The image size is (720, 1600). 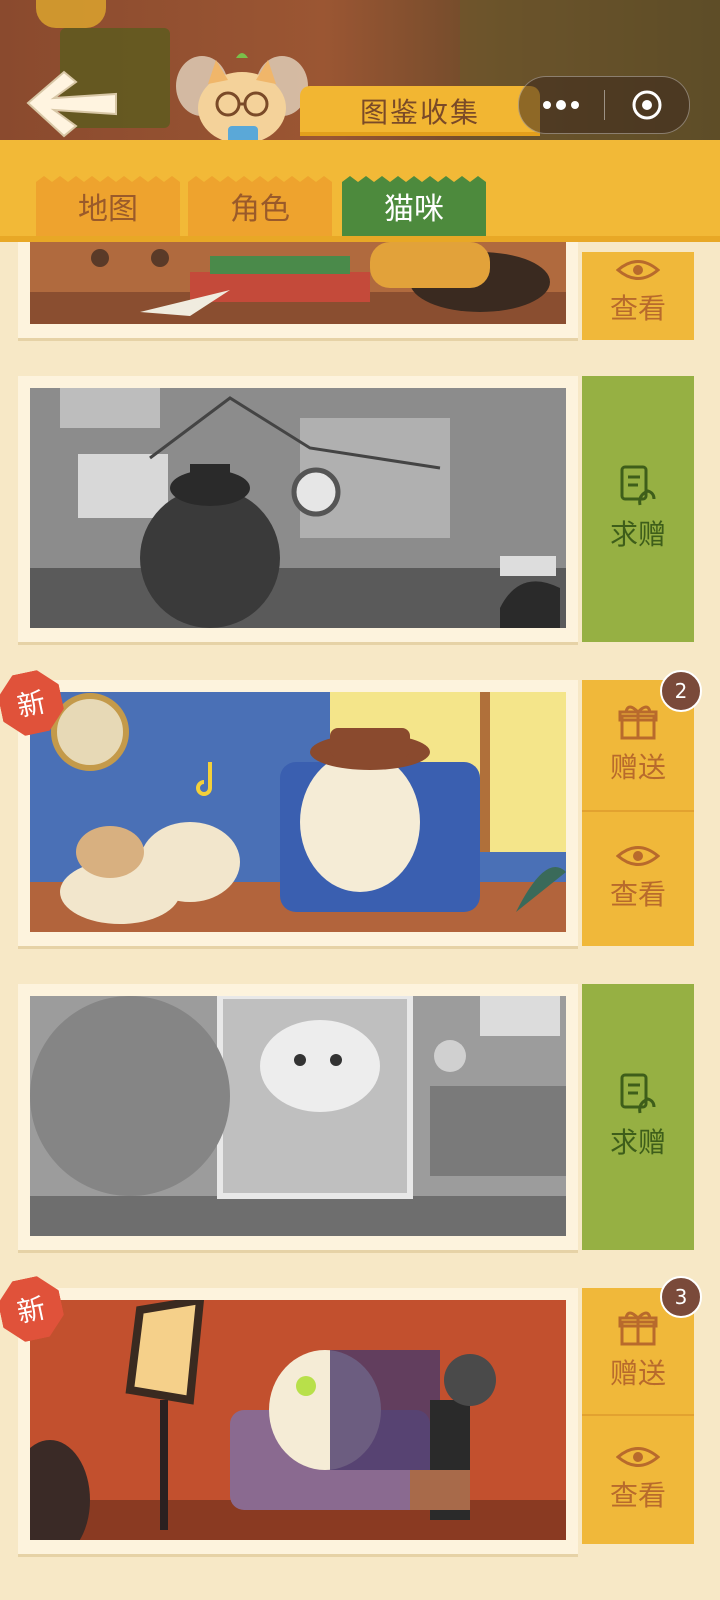 I want to click on card-5-actions: 赠送 查看, so click(x=638, y=1416).